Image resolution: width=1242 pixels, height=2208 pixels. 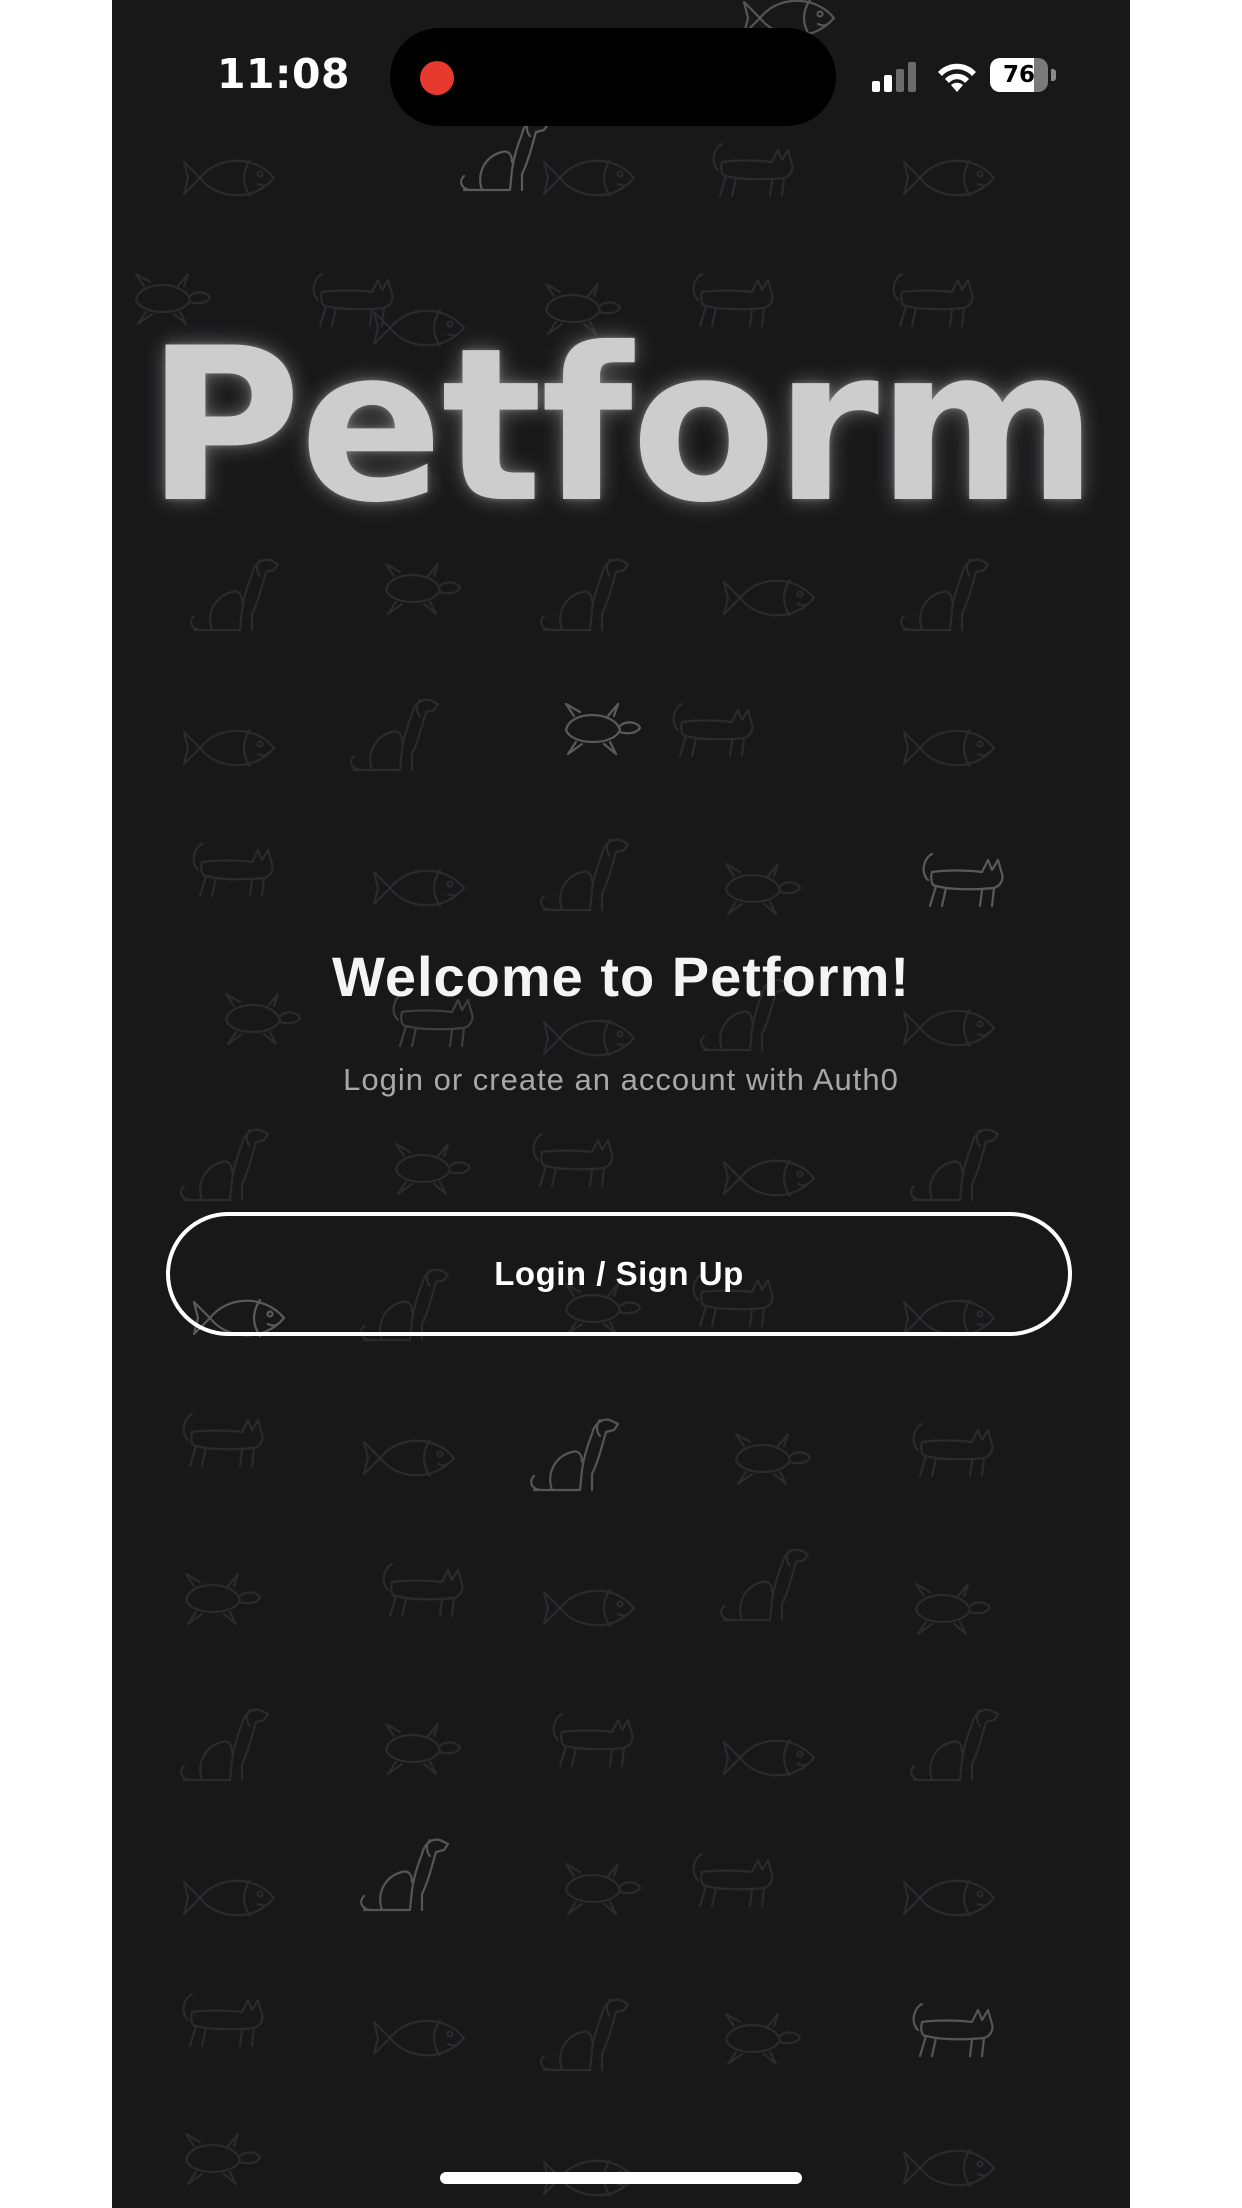 What do you see at coordinates (437, 78) in the screenshot?
I see `recording-indicator-icon` at bounding box center [437, 78].